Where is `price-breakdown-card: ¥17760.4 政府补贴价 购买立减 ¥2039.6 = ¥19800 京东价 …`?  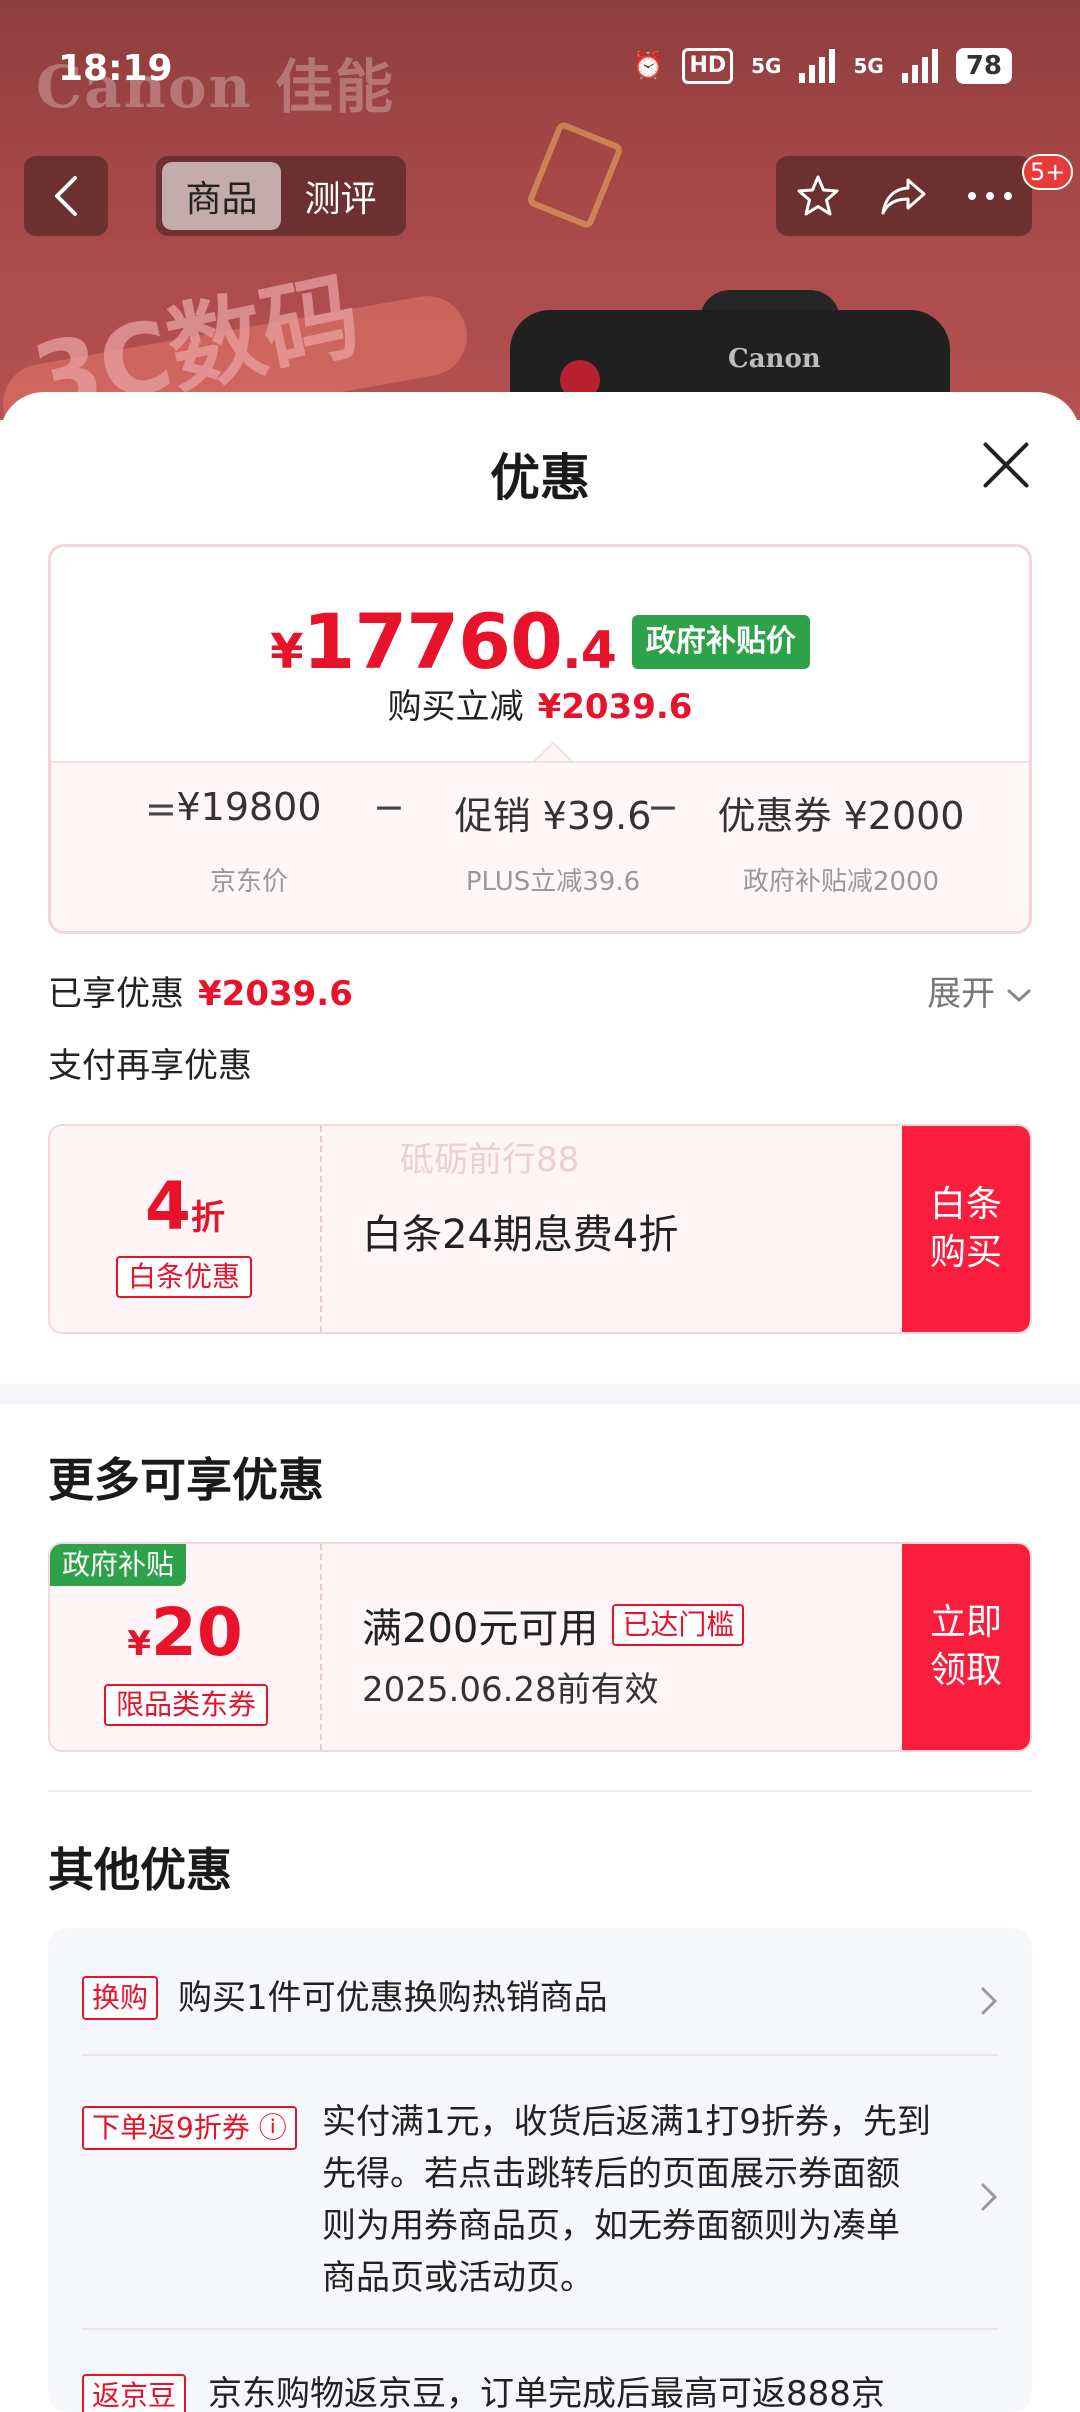
price-breakdown-card: ¥17760.4 政府补贴价 购买立减 ¥2039.6 = ¥19800 京东价 … is located at coordinates (540, 739).